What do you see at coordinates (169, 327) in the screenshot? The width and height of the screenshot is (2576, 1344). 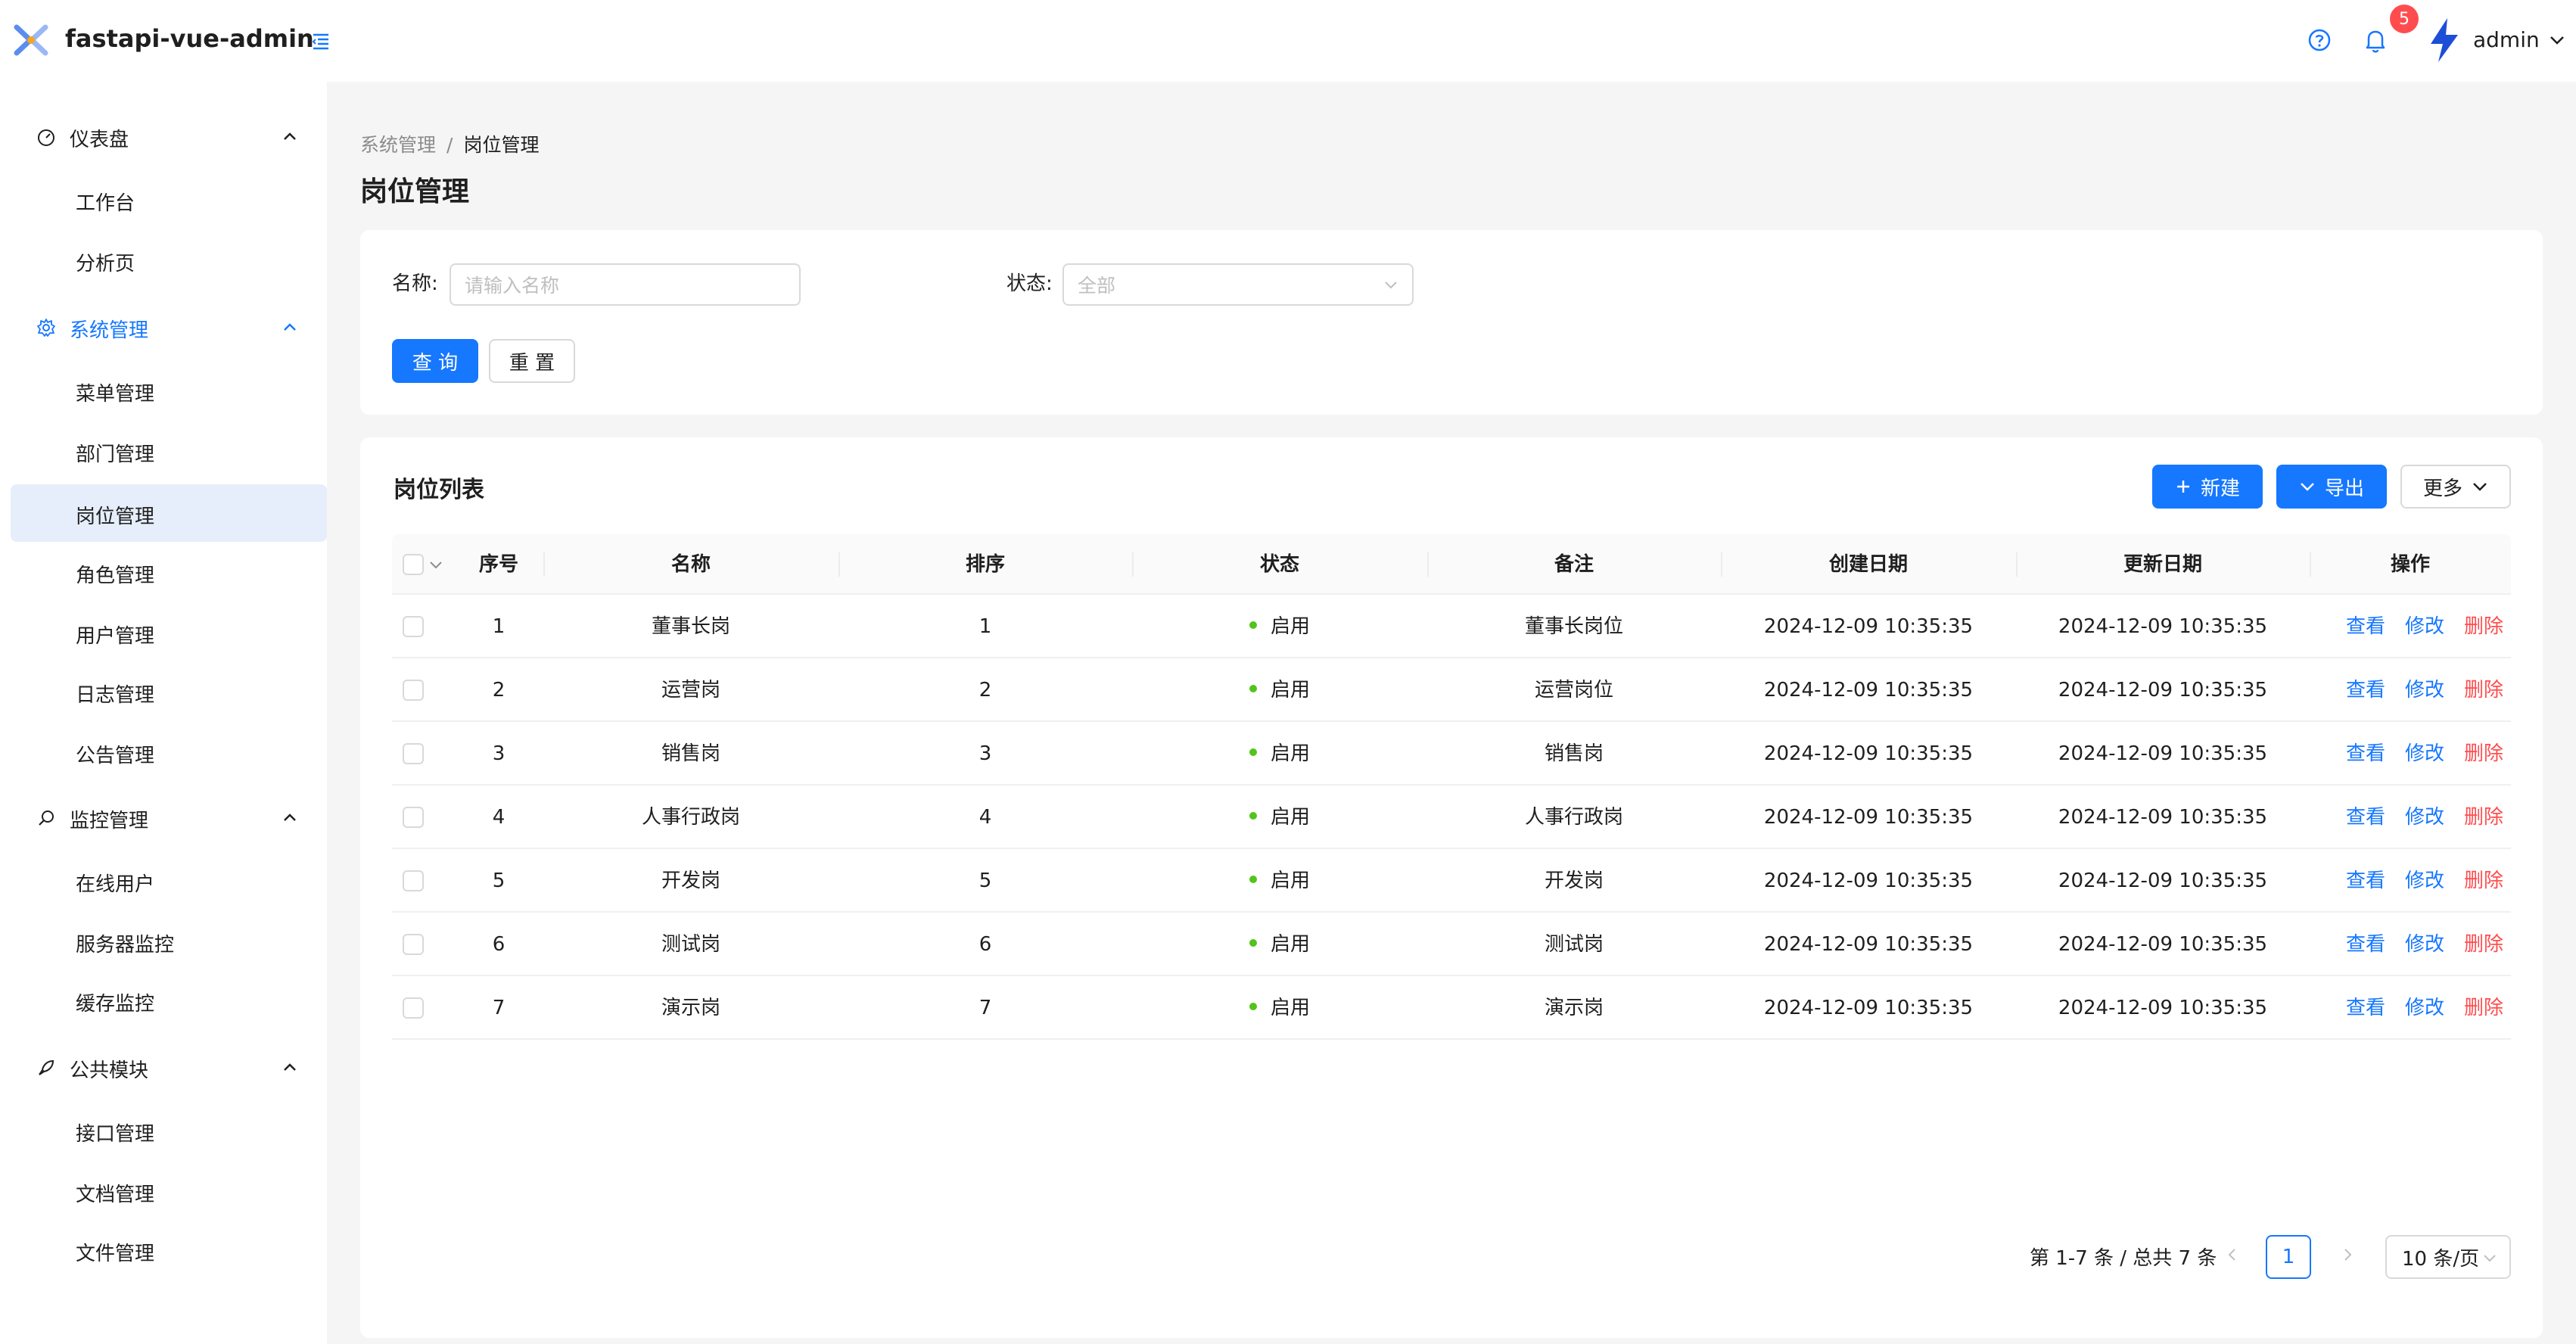 I see `sidebar-group-system: 系统管理` at bounding box center [169, 327].